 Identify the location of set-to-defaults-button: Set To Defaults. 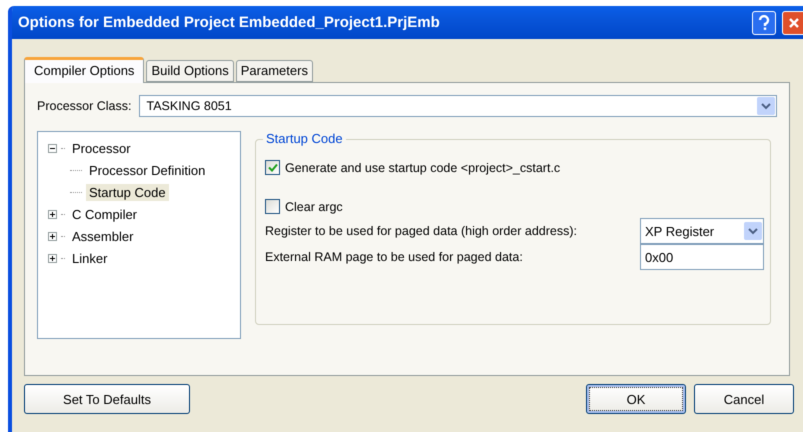
(107, 399).